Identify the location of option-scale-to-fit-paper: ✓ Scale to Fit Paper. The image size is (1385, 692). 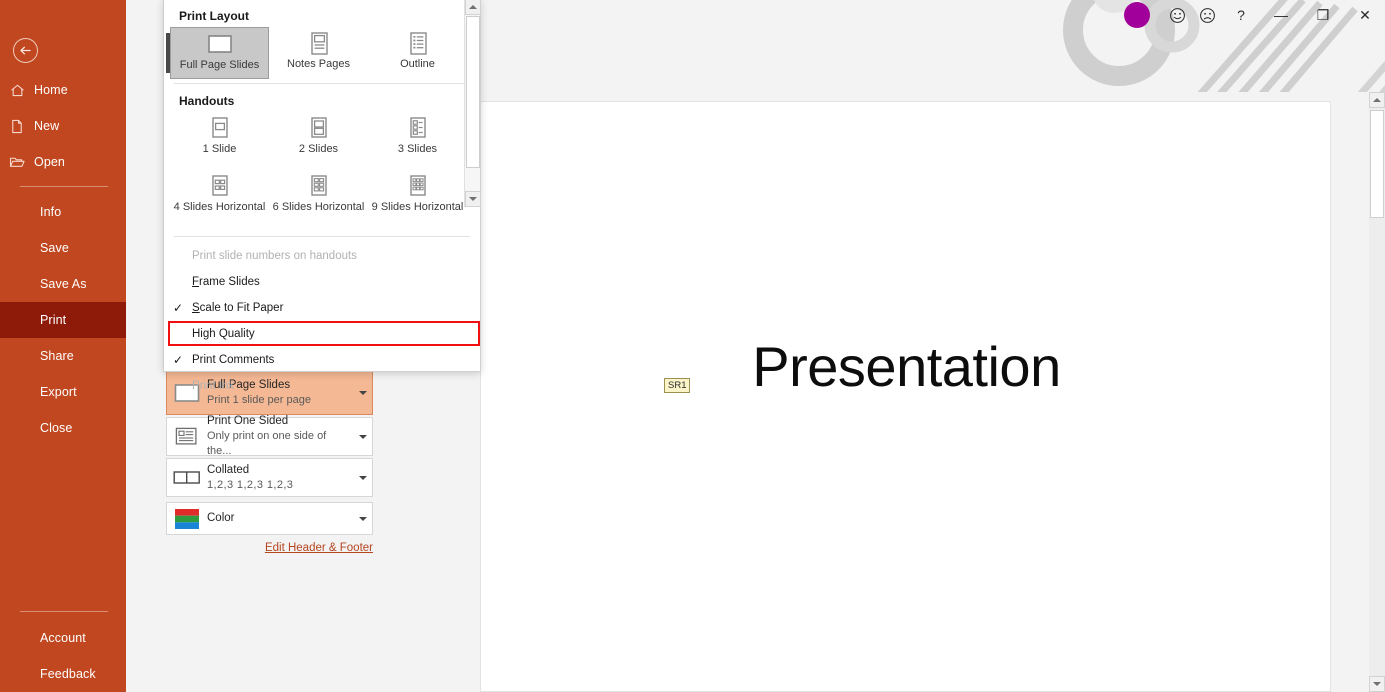
(322, 308).